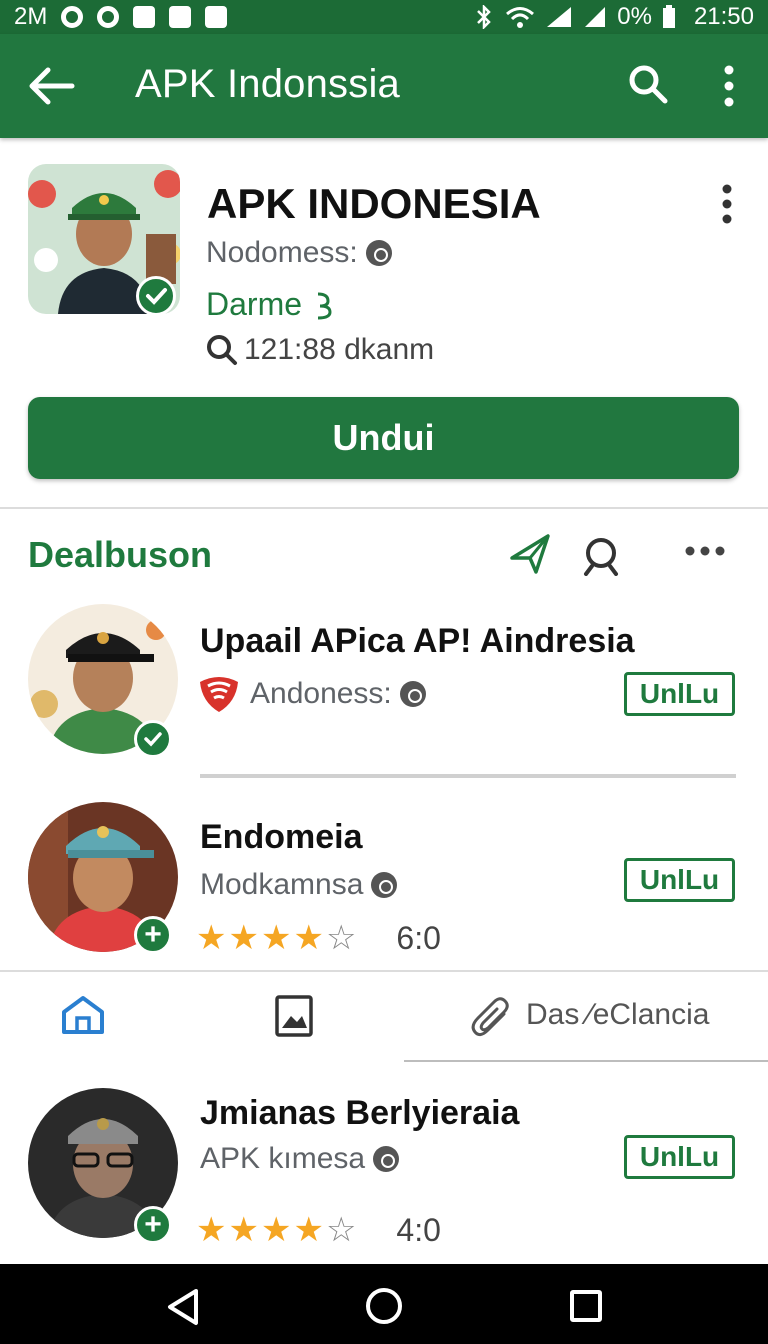 The width and height of the screenshot is (768, 1344). What do you see at coordinates (108, 17) in the screenshot?
I see `sync-notification-icon` at bounding box center [108, 17].